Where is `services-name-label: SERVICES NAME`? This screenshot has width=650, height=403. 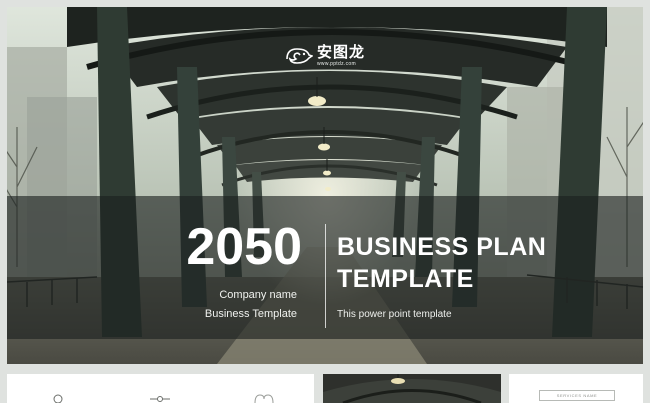 services-name-label: SERVICES NAME is located at coordinates (577, 395).